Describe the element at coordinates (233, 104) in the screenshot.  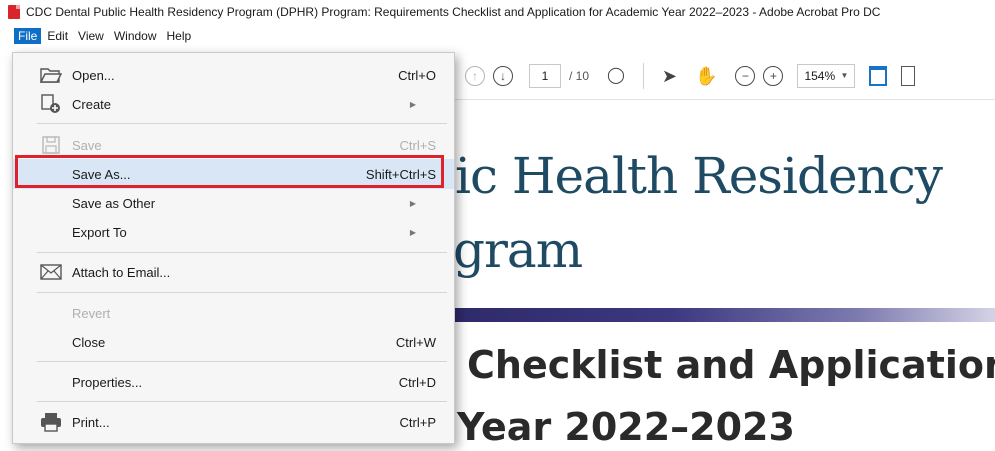
I see `menu-item-create: Create ▶` at that location.